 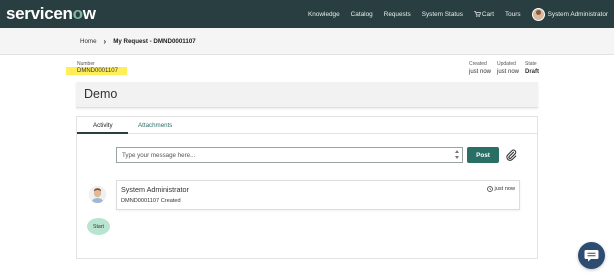 I want to click on title-panel: Demo, so click(x=307, y=95).